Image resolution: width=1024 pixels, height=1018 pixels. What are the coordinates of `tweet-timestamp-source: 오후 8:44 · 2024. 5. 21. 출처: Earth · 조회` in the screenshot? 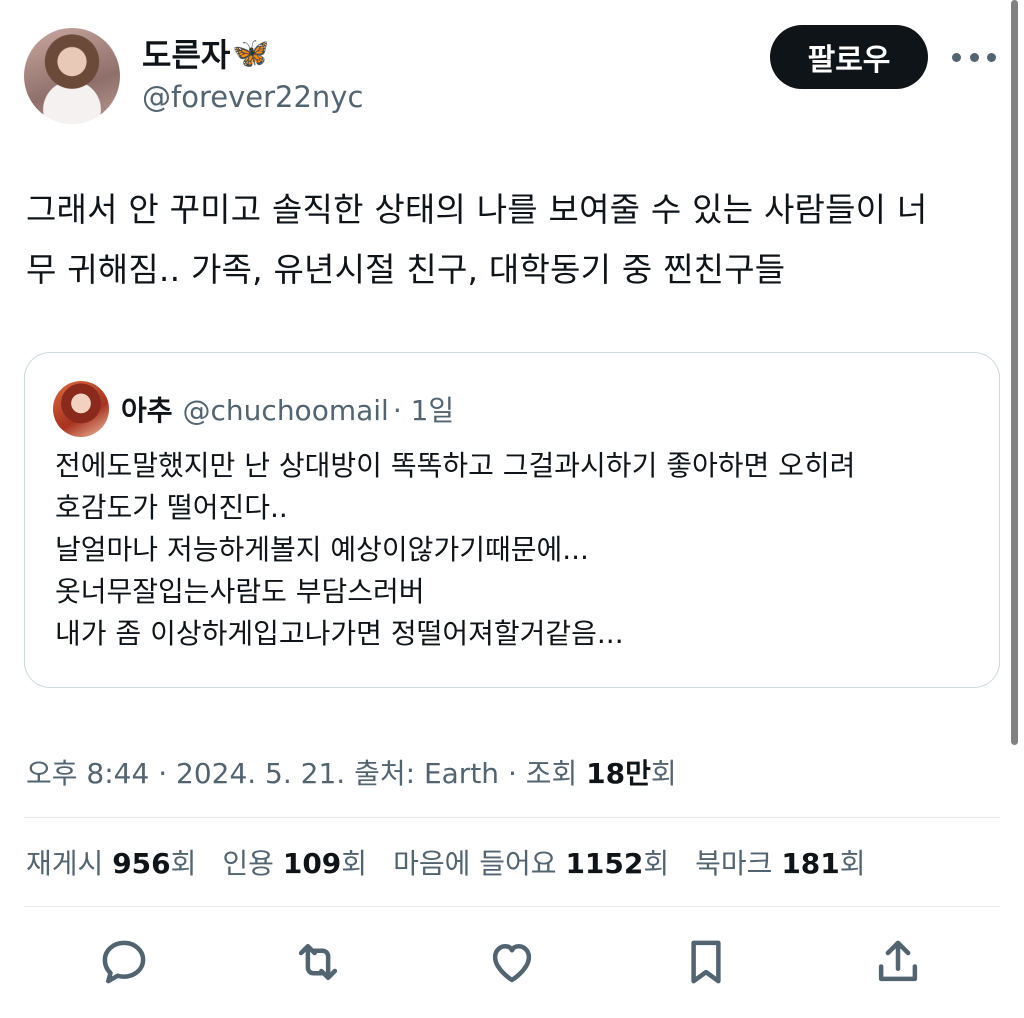 It's located at (306, 773).